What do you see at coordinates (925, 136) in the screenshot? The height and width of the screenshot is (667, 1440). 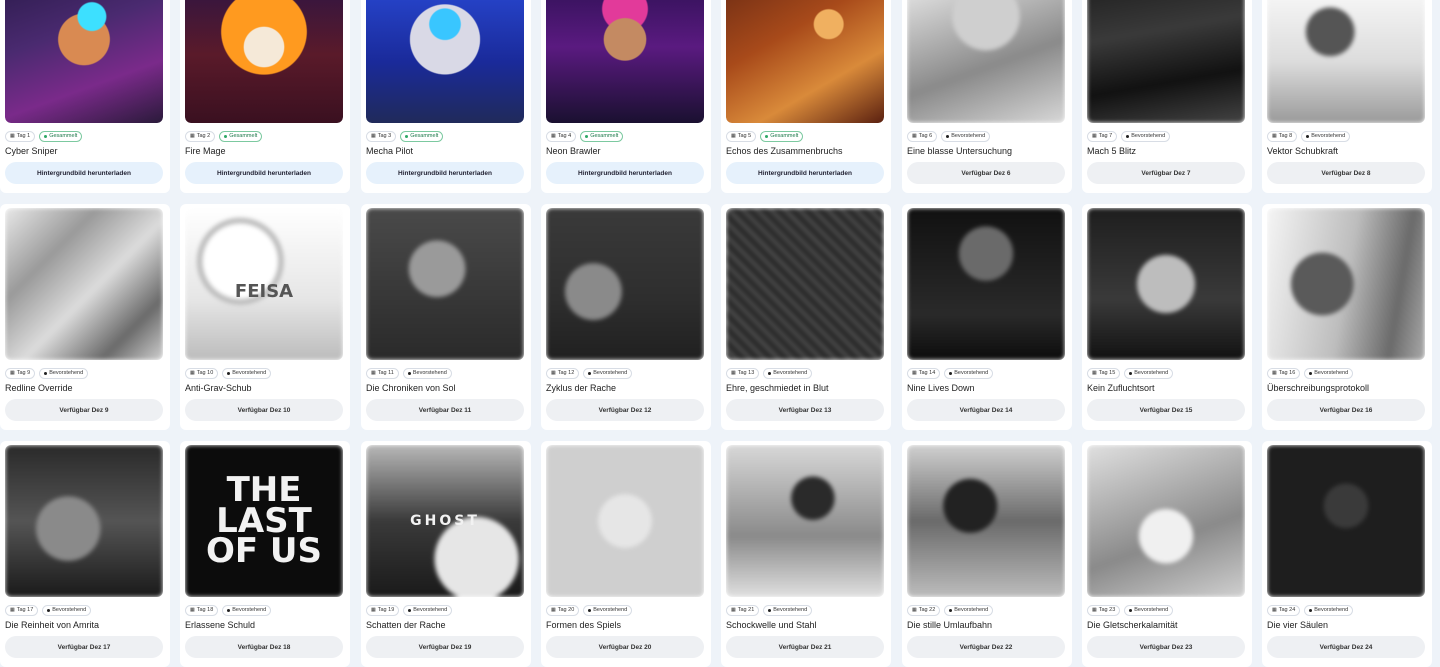 I see `day-label: Tag 6` at bounding box center [925, 136].